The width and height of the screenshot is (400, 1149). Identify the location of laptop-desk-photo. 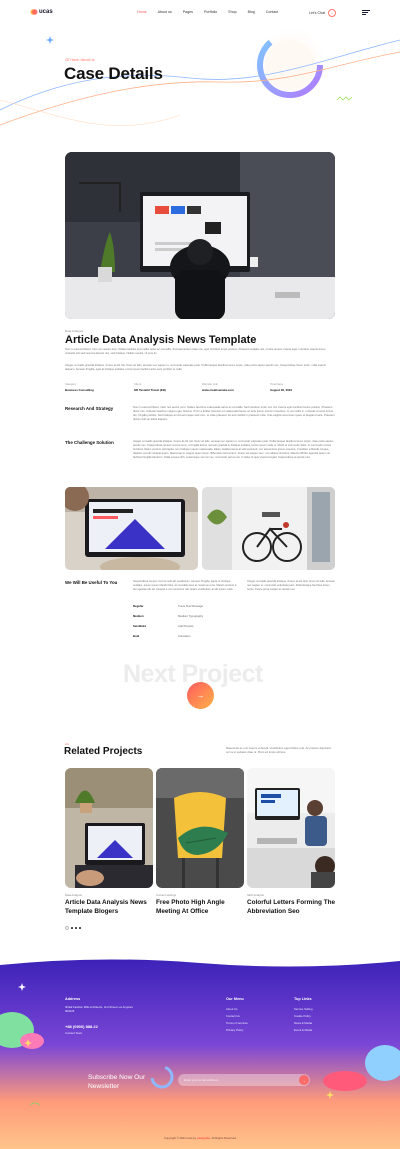
(109, 828).